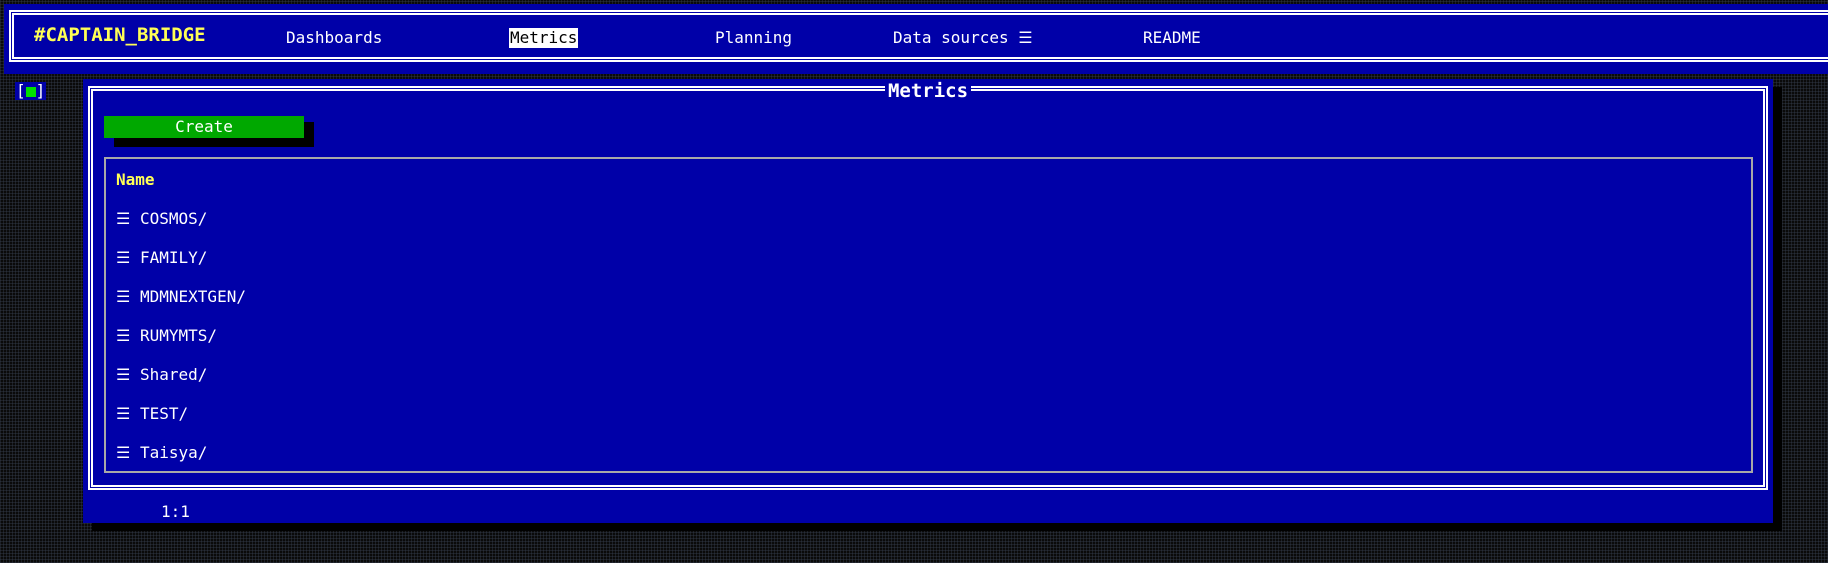  I want to click on close-icon, so click(30, 92).